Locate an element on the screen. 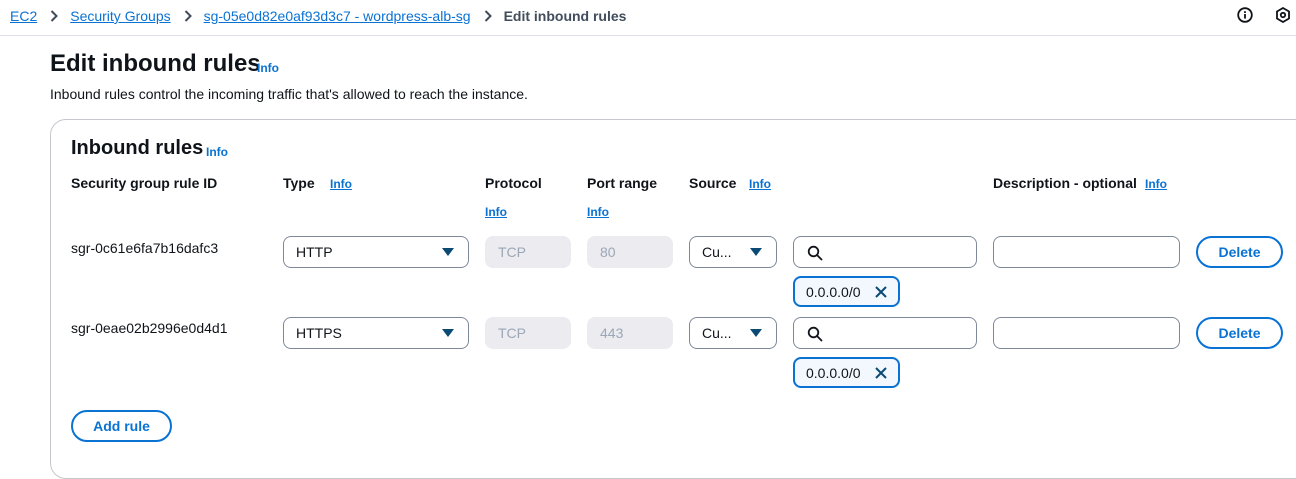 This screenshot has width=1296, height=479. info-circle-icon is located at coordinates (1245, 15).